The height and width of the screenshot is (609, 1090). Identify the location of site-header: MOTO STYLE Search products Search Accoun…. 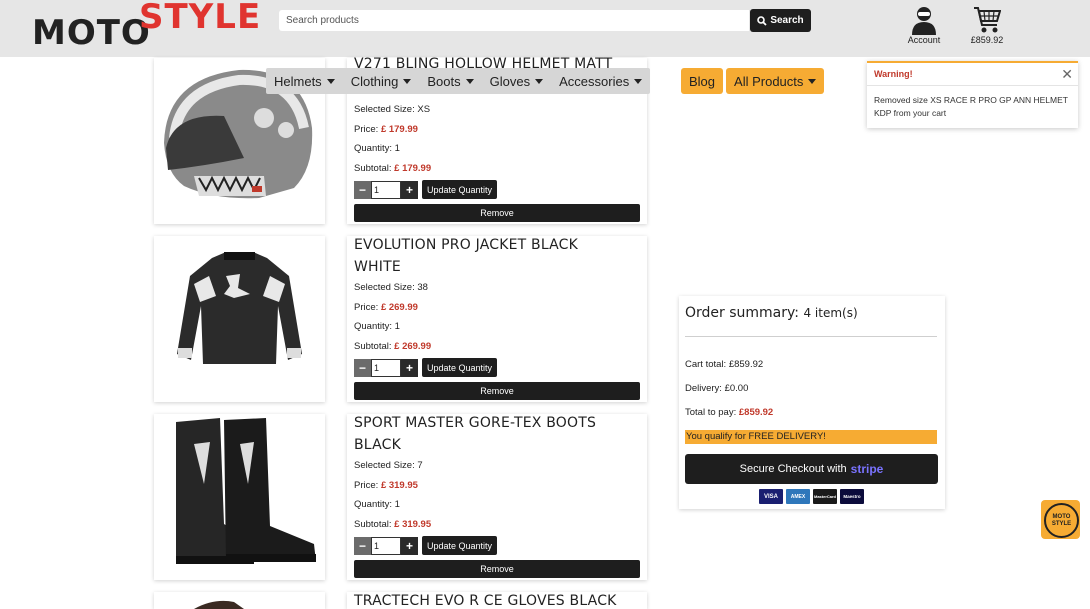
(545, 28).